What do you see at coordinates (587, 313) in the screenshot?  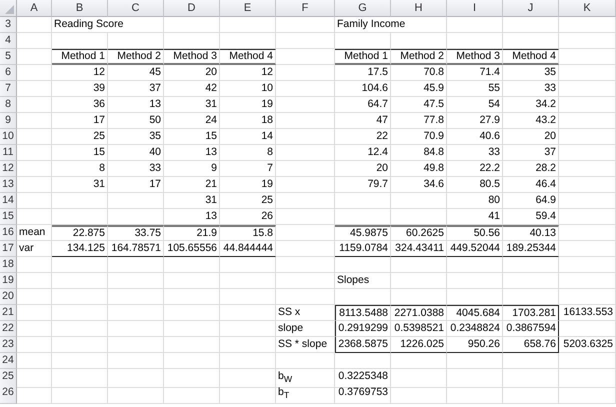 I see `table-cell: 16133.553` at bounding box center [587, 313].